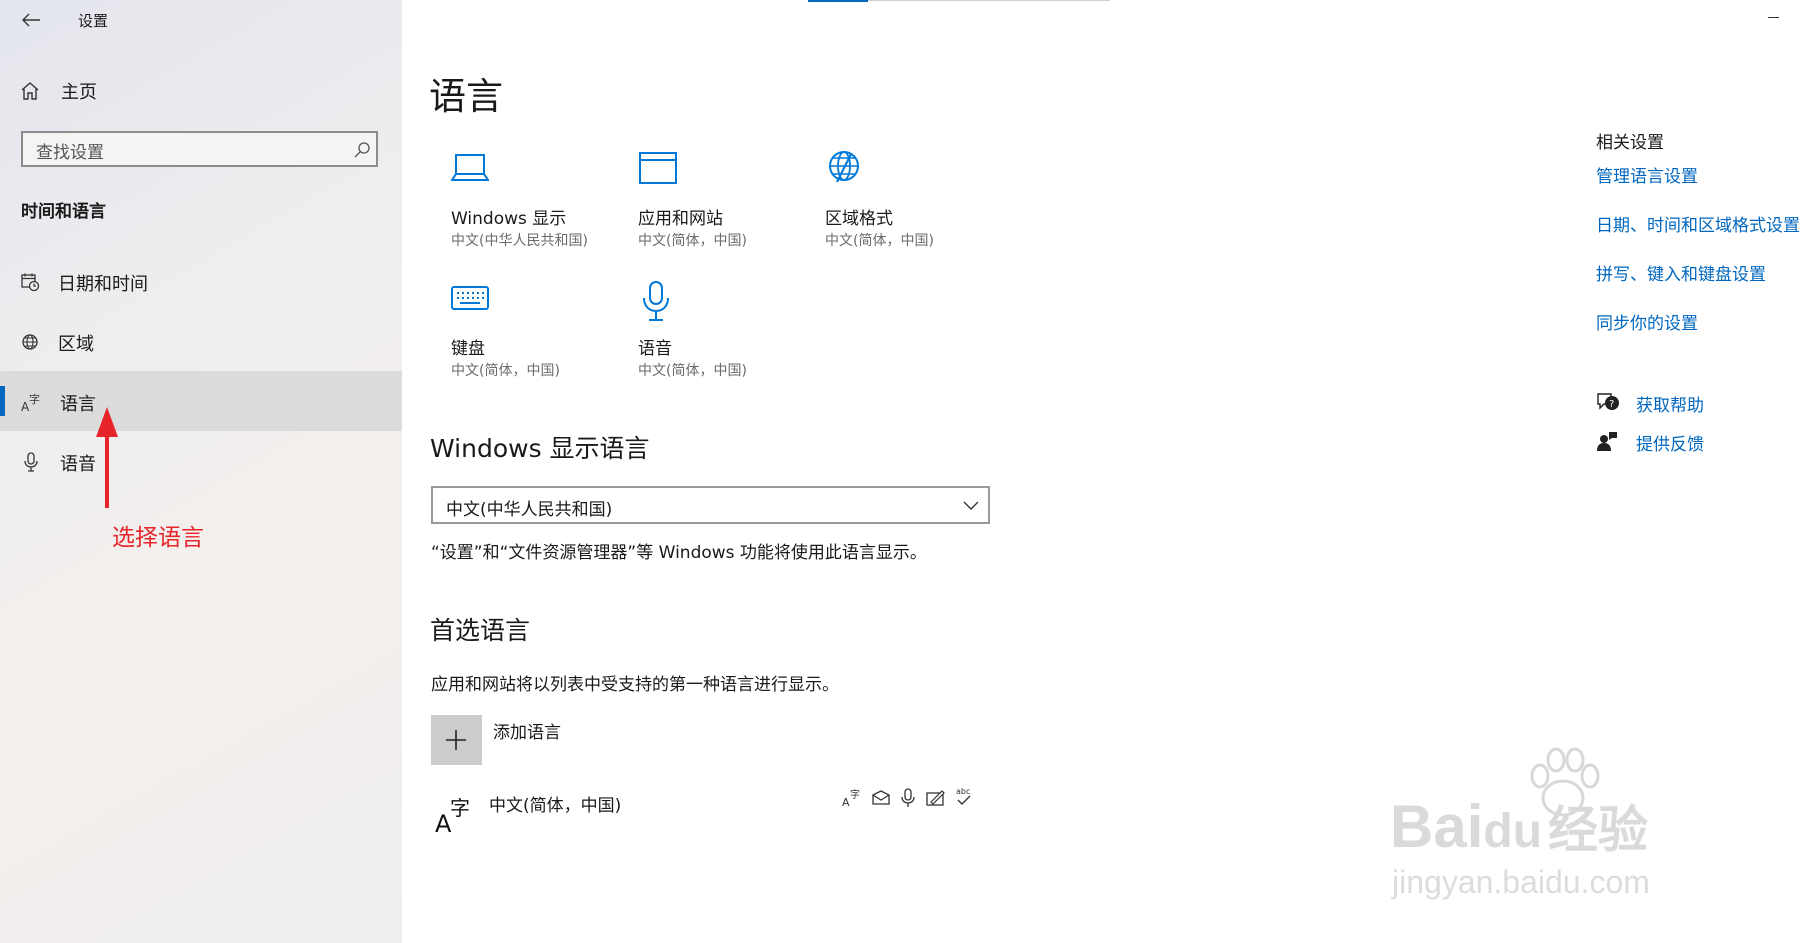  What do you see at coordinates (908, 797) in the screenshot?
I see `speech-recognition-icon` at bounding box center [908, 797].